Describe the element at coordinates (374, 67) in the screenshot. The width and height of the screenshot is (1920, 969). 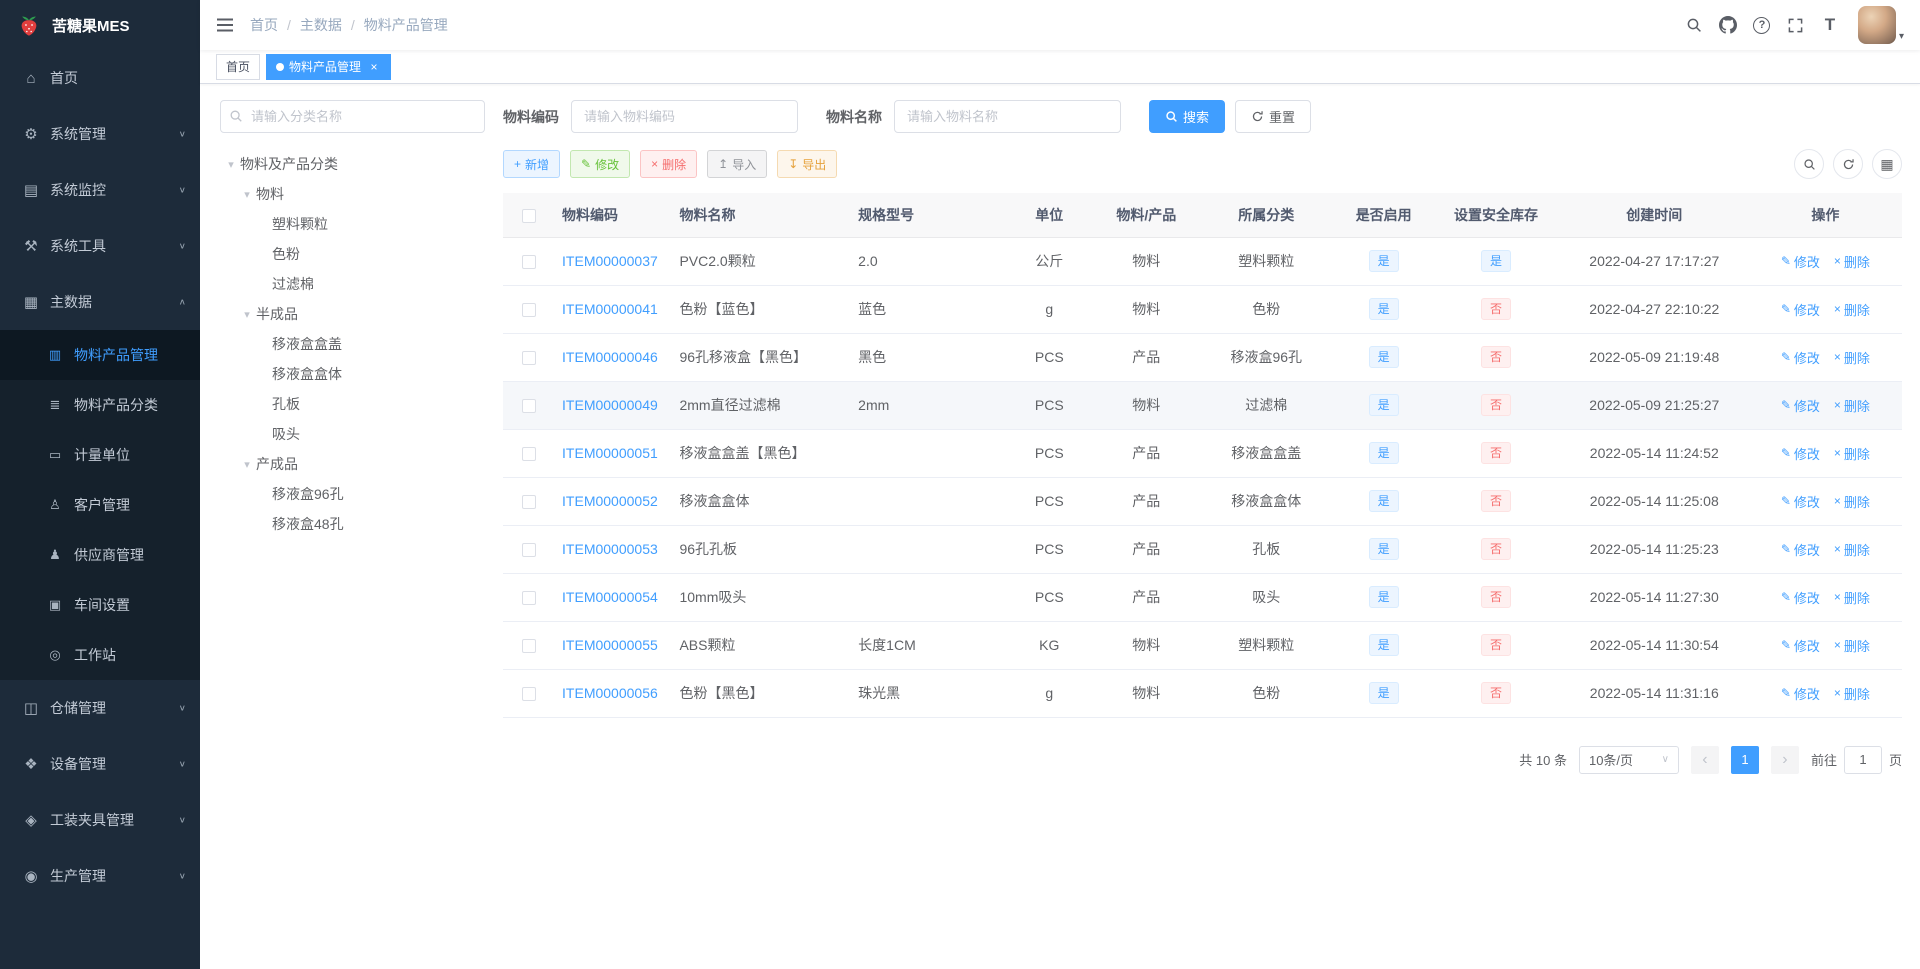
I see `close-icon: ×` at that location.